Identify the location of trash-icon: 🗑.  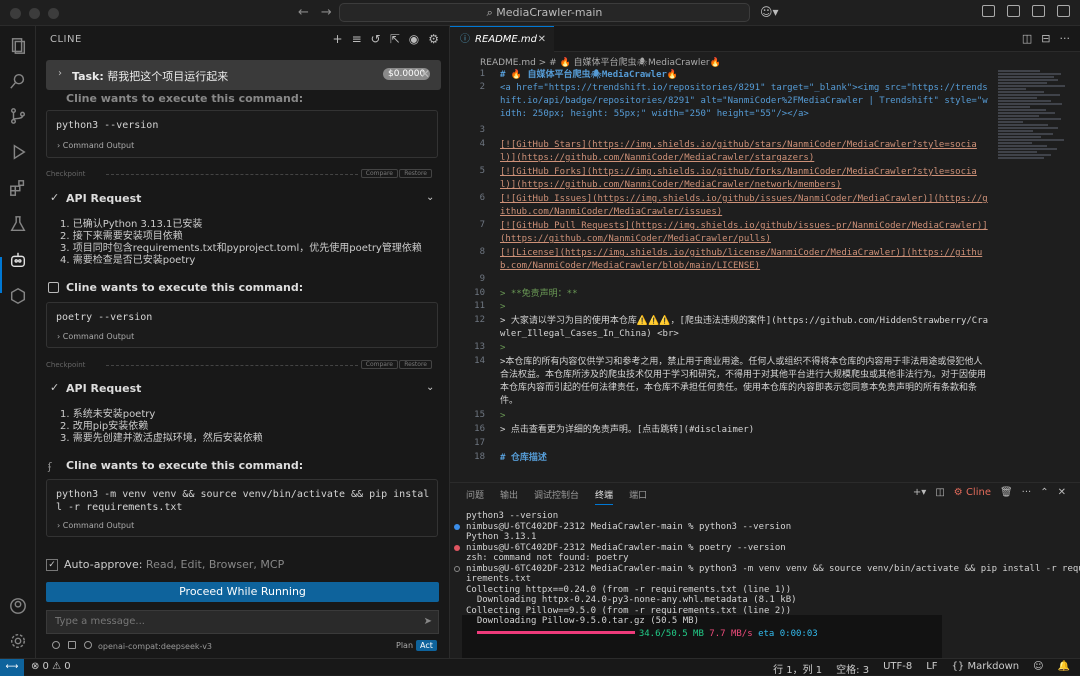
(1006, 492).